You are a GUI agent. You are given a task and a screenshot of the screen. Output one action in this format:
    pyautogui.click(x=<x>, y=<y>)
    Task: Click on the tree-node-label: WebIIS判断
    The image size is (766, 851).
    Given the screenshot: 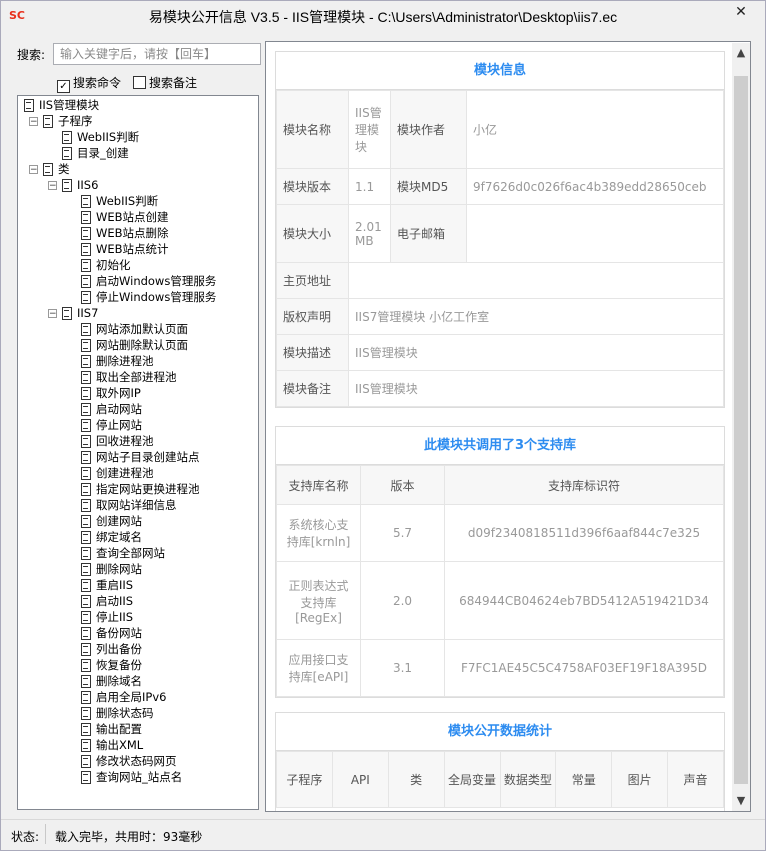 What is the action you would take?
    pyautogui.click(x=108, y=137)
    